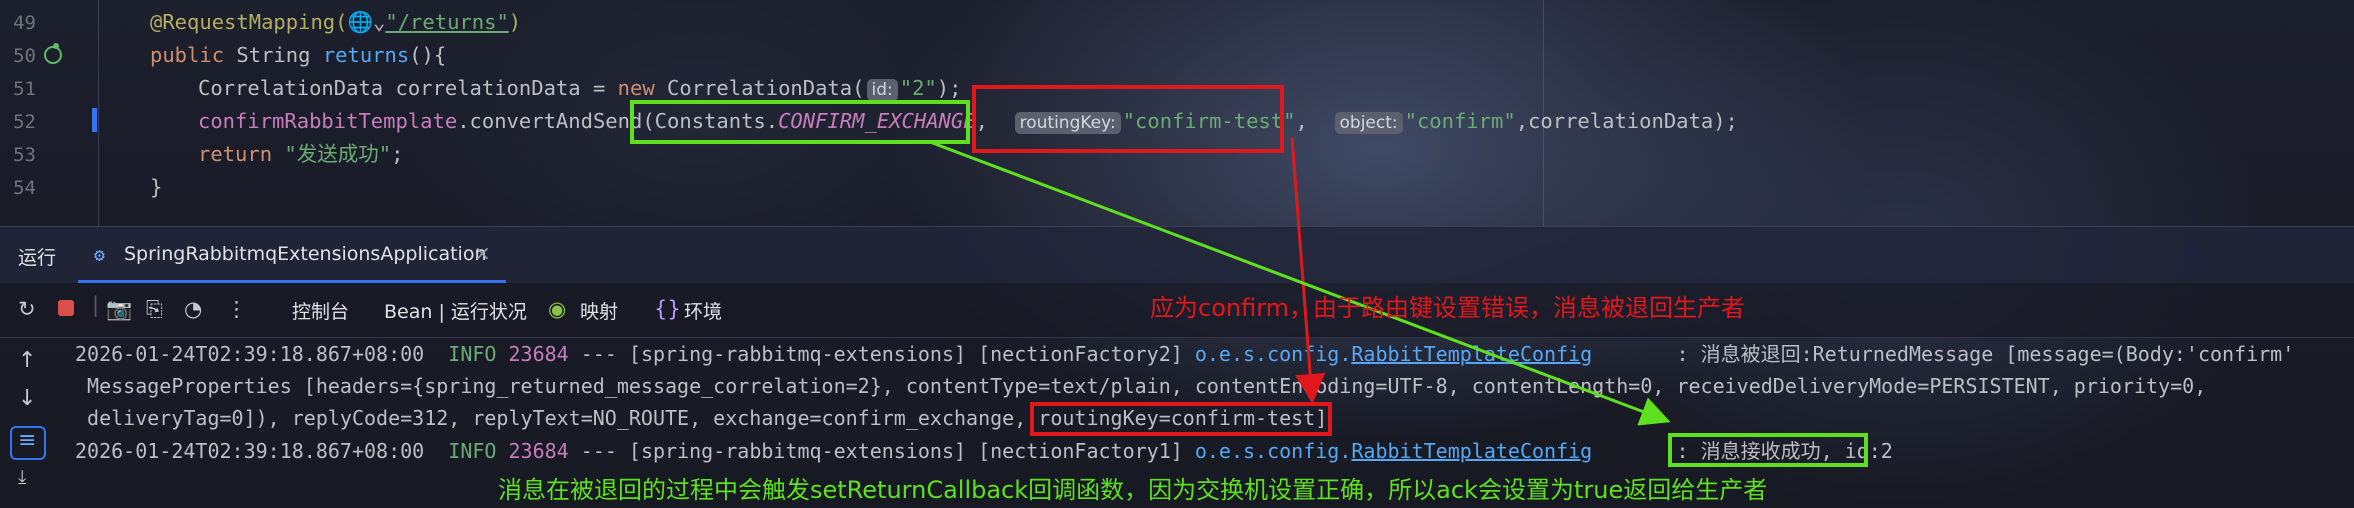  What do you see at coordinates (1448, 308) in the screenshot?
I see `red-annotation-note: 应为confirm，由于路由键设置错误，消息被退回生产者` at bounding box center [1448, 308].